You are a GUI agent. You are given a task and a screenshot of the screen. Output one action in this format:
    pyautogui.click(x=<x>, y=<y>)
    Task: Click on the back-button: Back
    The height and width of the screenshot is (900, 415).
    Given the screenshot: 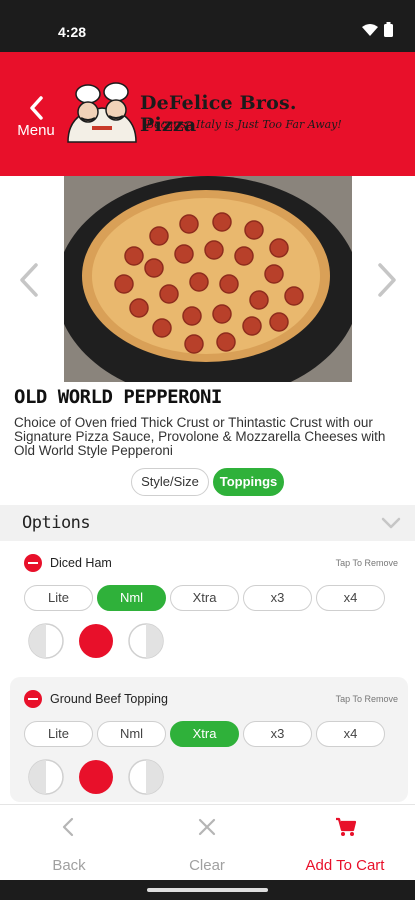 What is the action you would take?
    pyautogui.click(x=69, y=843)
    